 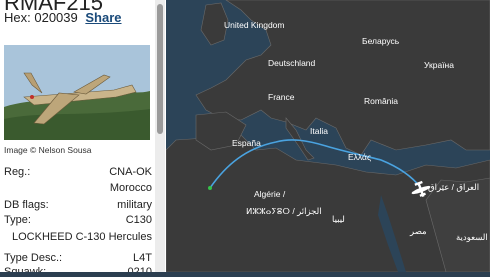 What do you see at coordinates (56, 17) in the screenshot?
I see `hex-value: 020039` at bounding box center [56, 17].